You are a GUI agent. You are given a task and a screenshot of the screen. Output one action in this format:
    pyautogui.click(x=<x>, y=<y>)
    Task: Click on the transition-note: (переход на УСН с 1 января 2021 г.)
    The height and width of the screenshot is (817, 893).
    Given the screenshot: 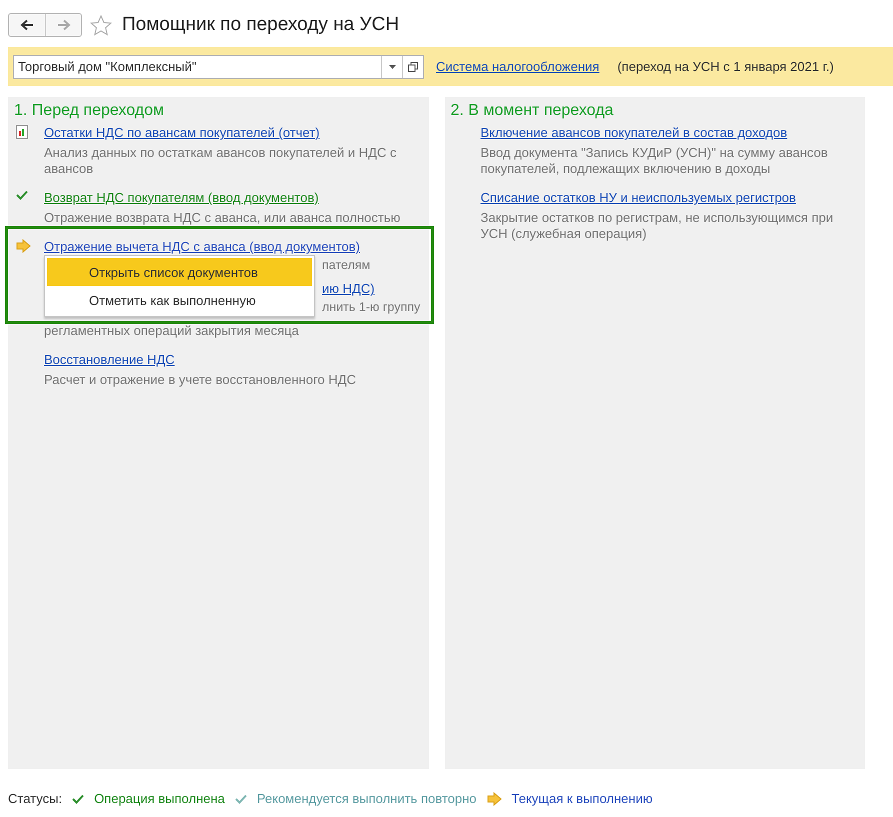 What is the action you would take?
    pyautogui.click(x=725, y=66)
    